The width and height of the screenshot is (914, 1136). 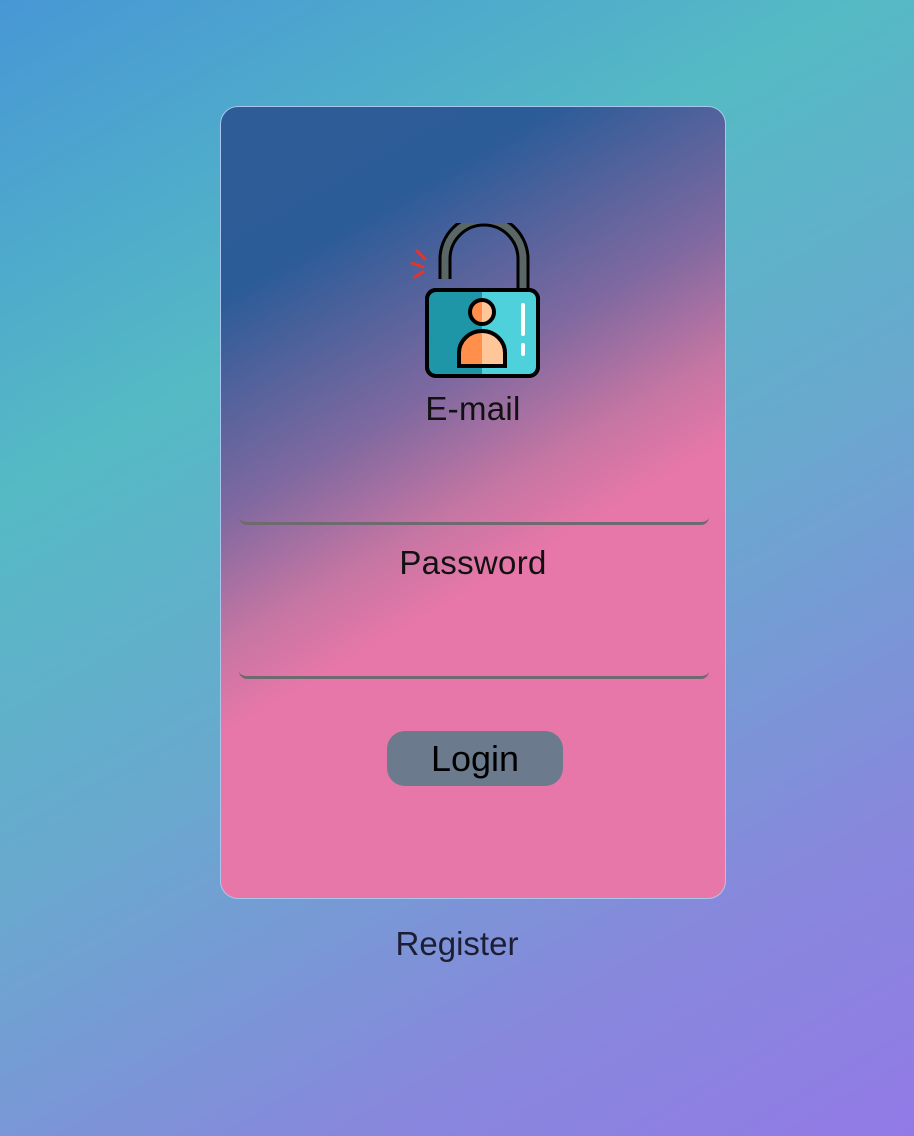 What do you see at coordinates (473, 562) in the screenshot?
I see `password-label: Password` at bounding box center [473, 562].